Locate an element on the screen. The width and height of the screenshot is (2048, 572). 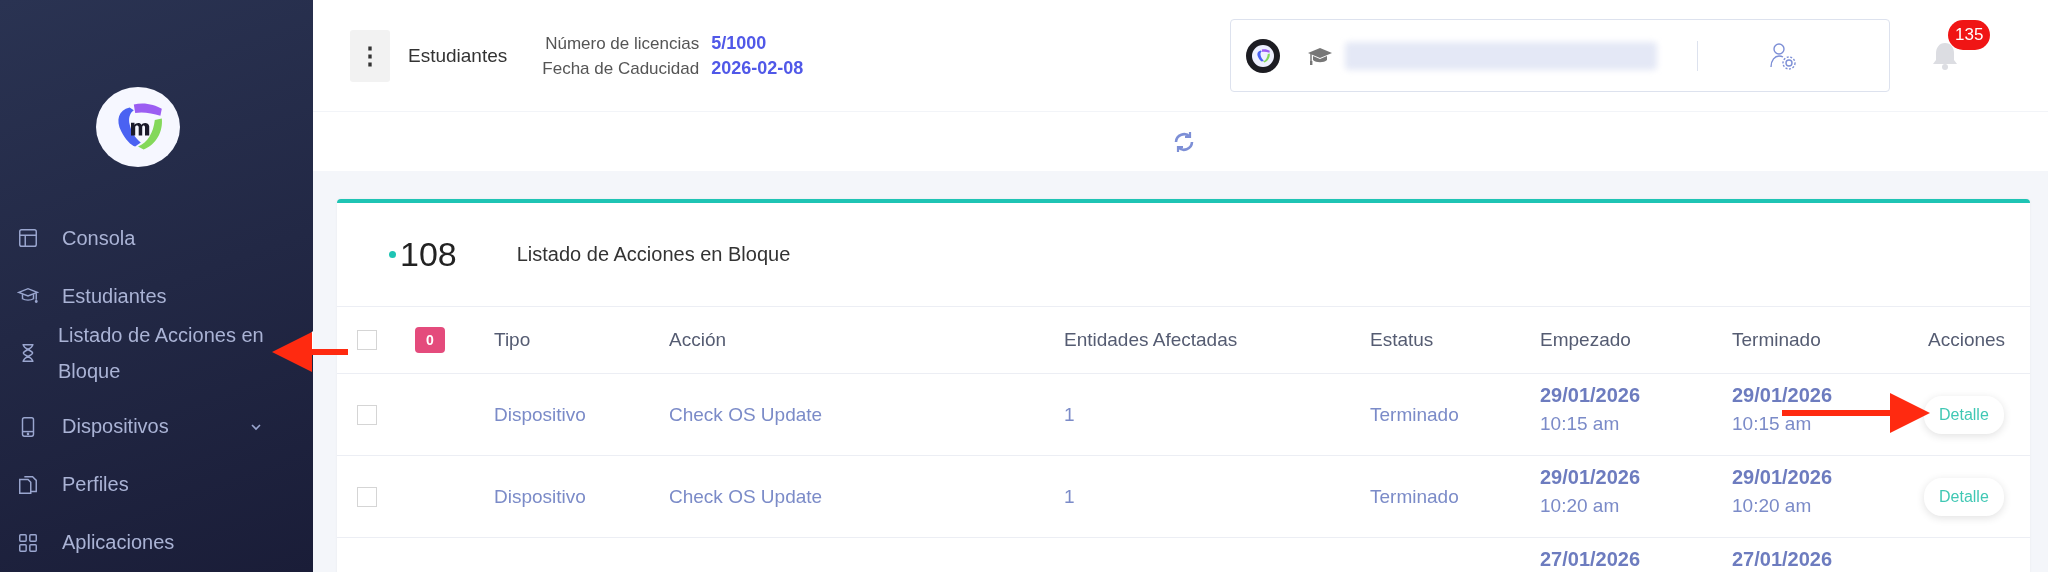
organization-selector is located at coordinates (1560, 55).